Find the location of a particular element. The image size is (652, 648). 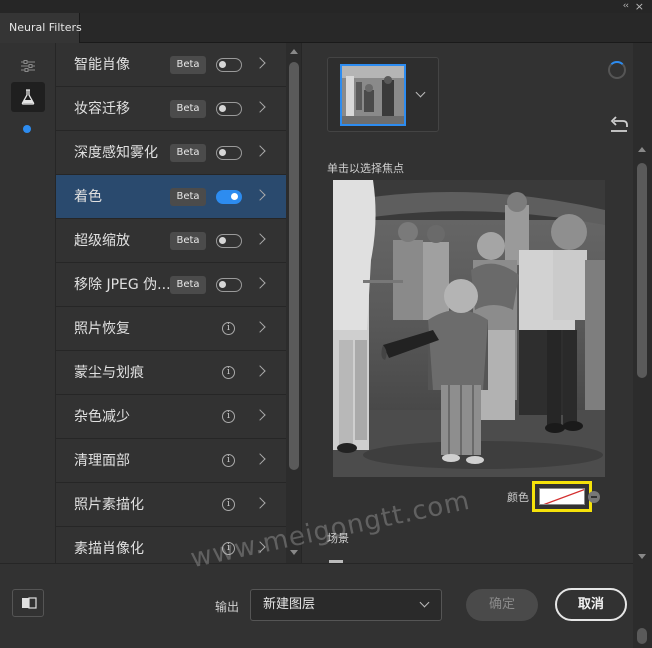

filter-label: 着色 is located at coordinates (88, 197).